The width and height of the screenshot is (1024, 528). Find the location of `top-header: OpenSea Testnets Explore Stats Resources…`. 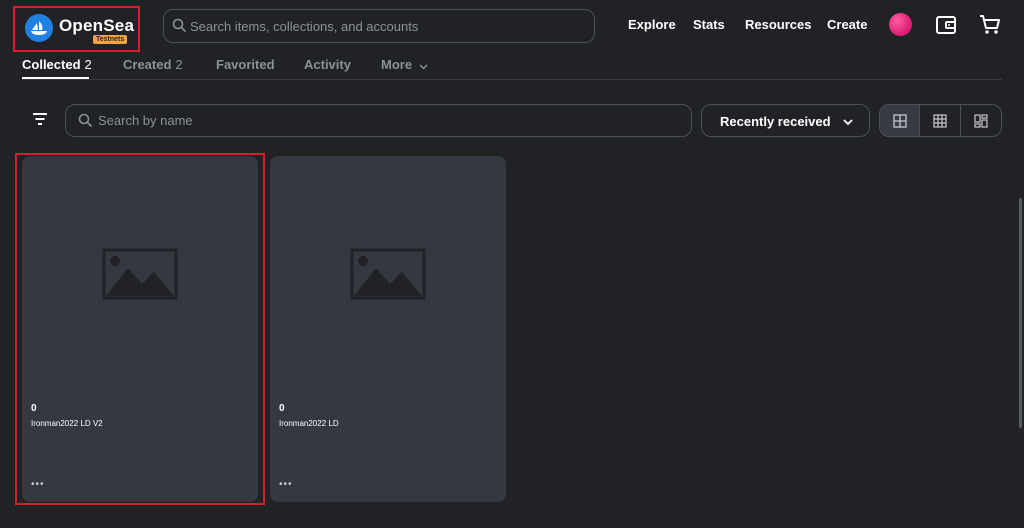

top-header: OpenSea Testnets Explore Stats Resources… is located at coordinates (512, 26).